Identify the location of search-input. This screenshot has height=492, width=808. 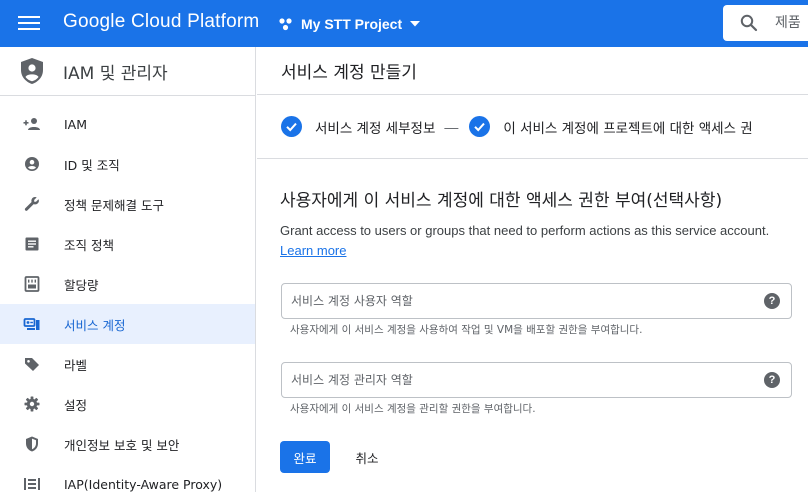
(791, 23).